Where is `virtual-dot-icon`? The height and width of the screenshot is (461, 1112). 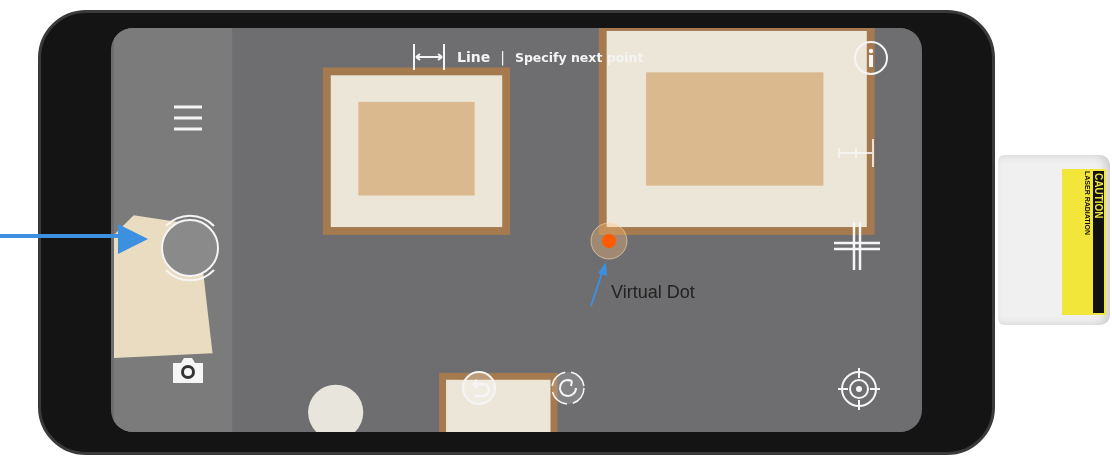 virtual-dot-icon is located at coordinates (609, 241).